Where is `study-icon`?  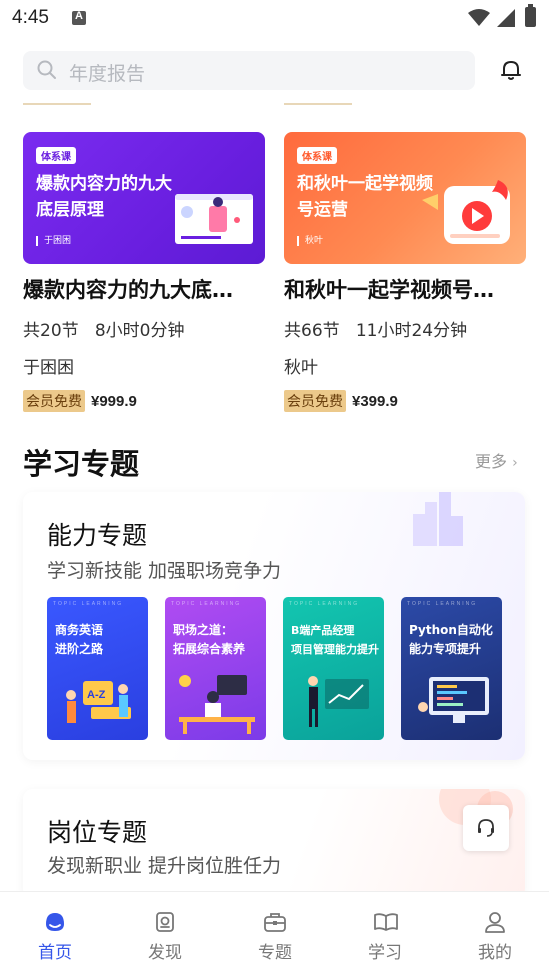
study-icon is located at coordinates (386, 922).